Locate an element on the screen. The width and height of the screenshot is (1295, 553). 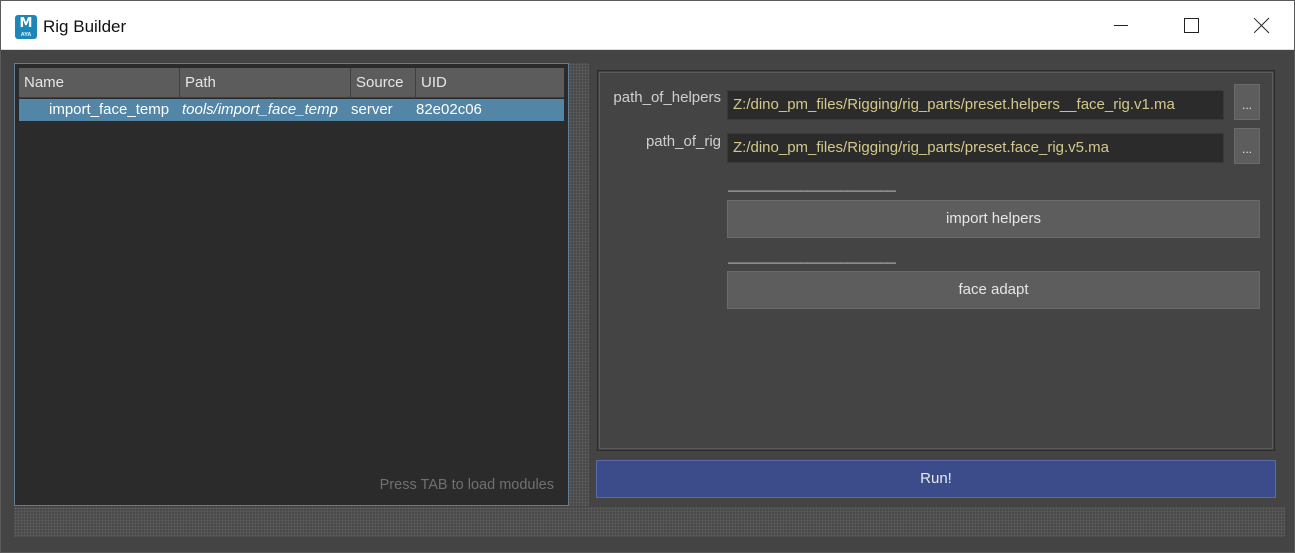
app-icon-letter: M is located at coordinates (26, 23).